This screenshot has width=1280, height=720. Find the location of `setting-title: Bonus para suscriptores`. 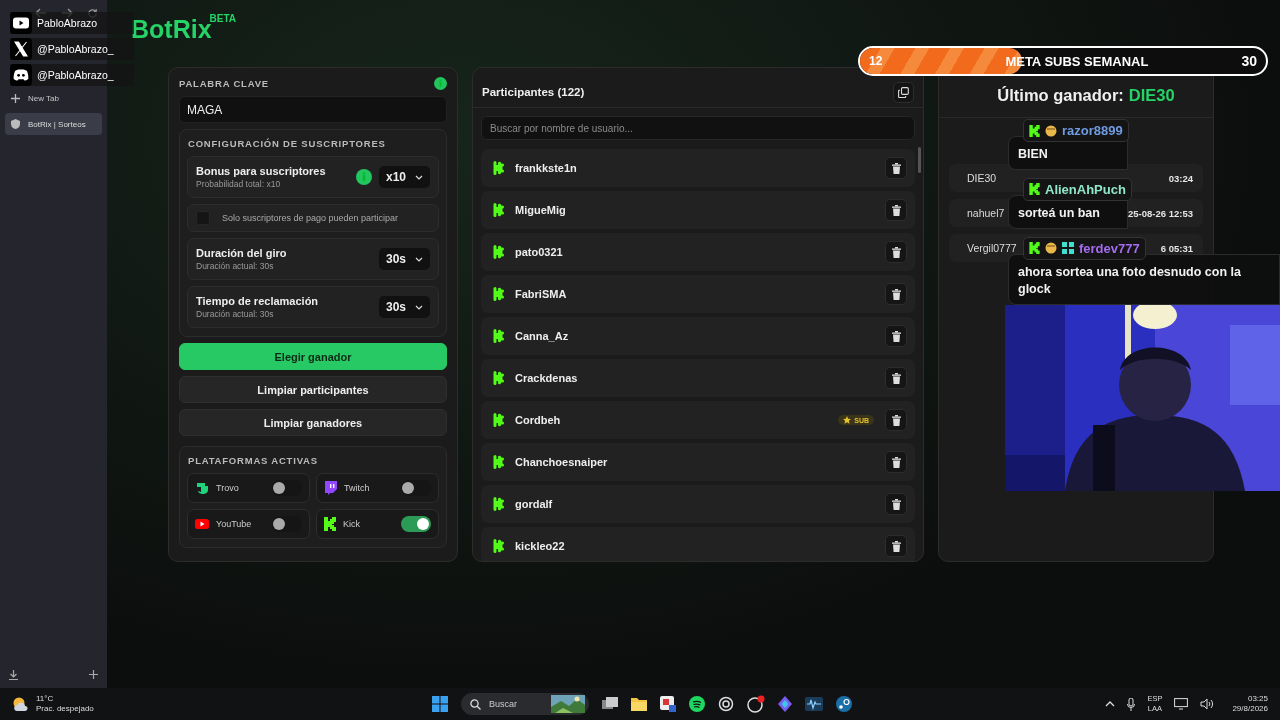

setting-title: Bonus para suscriptores is located at coordinates (261, 171).